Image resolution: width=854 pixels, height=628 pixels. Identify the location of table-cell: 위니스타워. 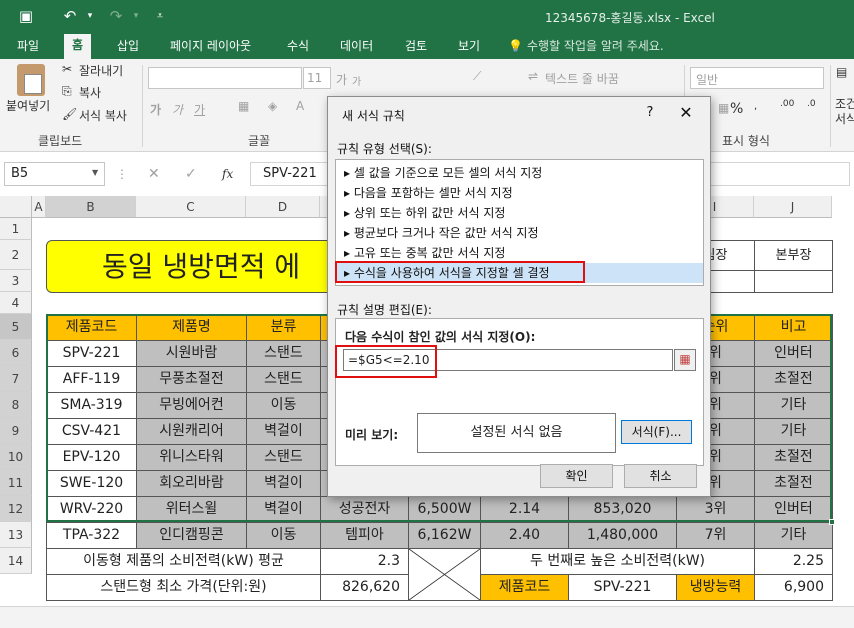
(191, 457).